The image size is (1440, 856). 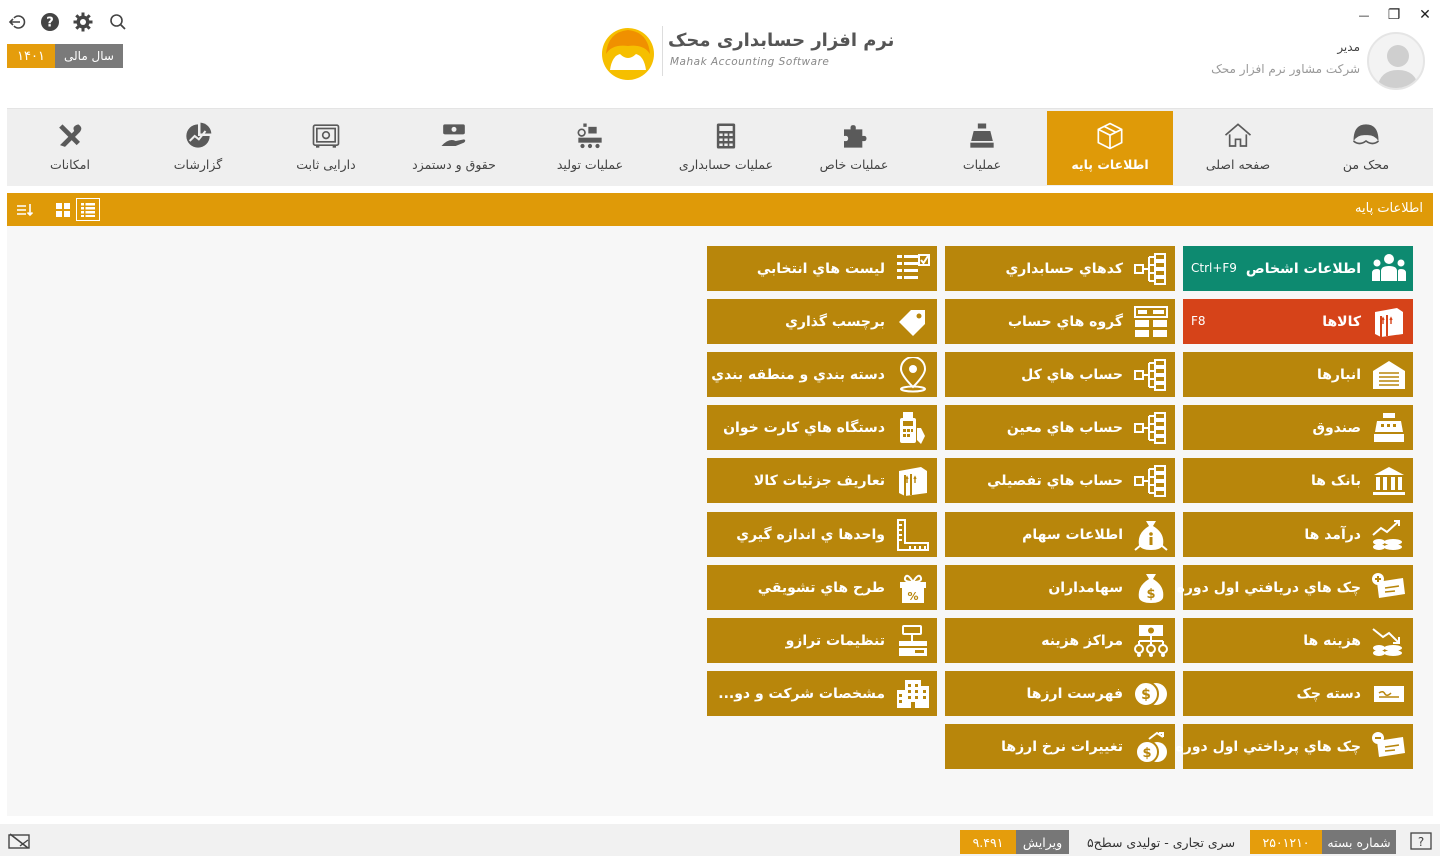 I want to click on tile-label: واحدها ي اندازه گيري, so click(x=810, y=534).